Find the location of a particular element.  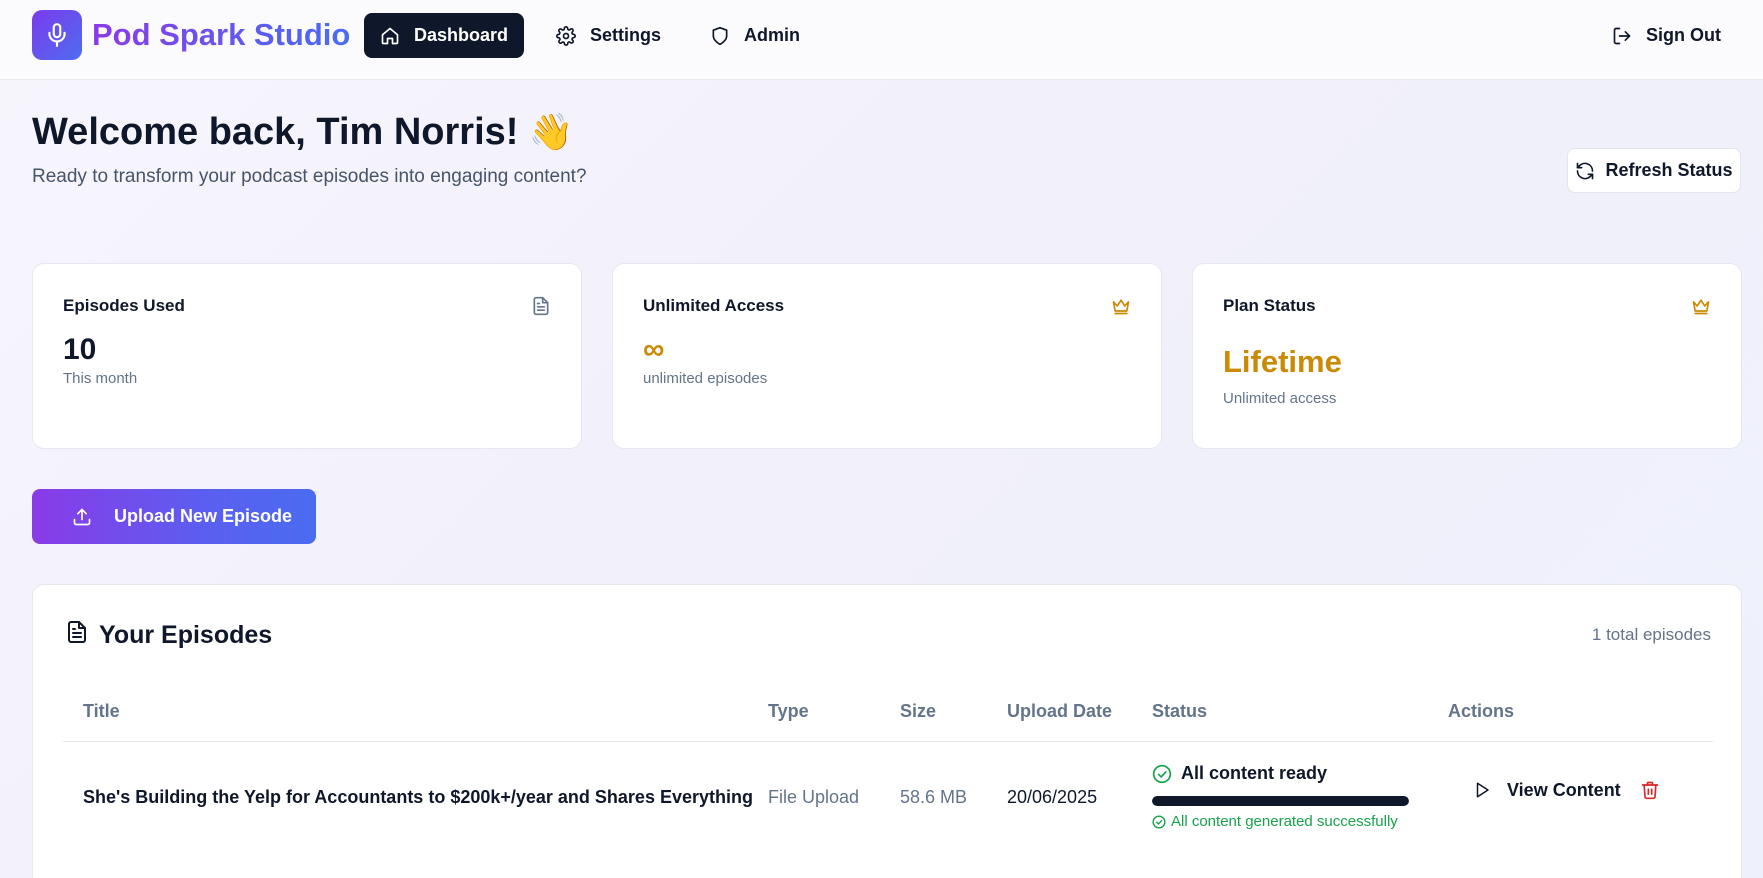

trash-icon is located at coordinates (1650, 790).